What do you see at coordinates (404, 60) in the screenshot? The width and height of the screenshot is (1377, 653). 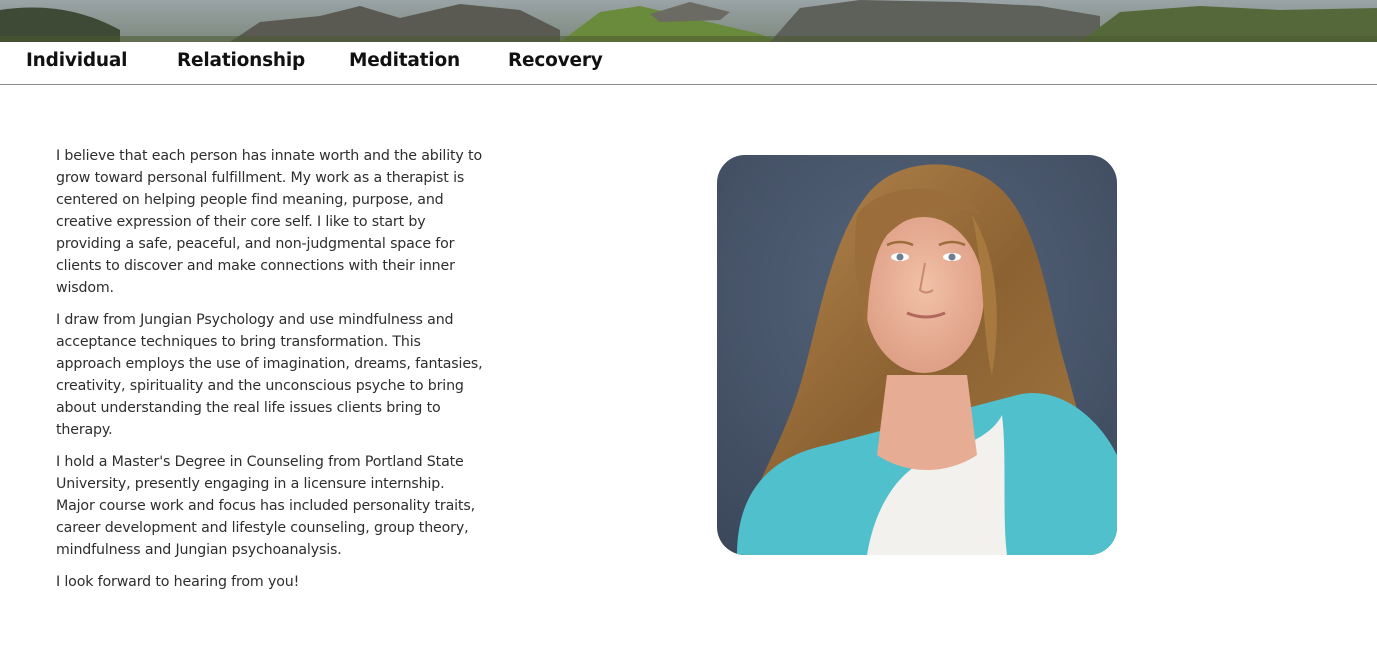 I see `nav-item-meditation: Meditation` at bounding box center [404, 60].